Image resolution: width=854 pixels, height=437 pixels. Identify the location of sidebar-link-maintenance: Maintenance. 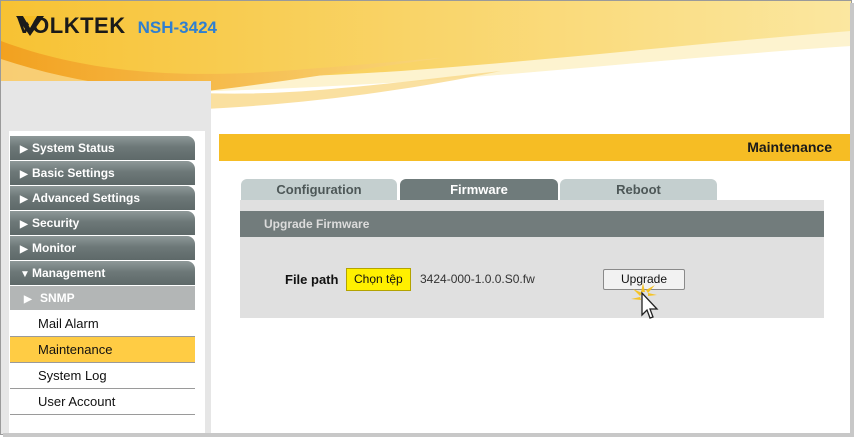
(102, 350).